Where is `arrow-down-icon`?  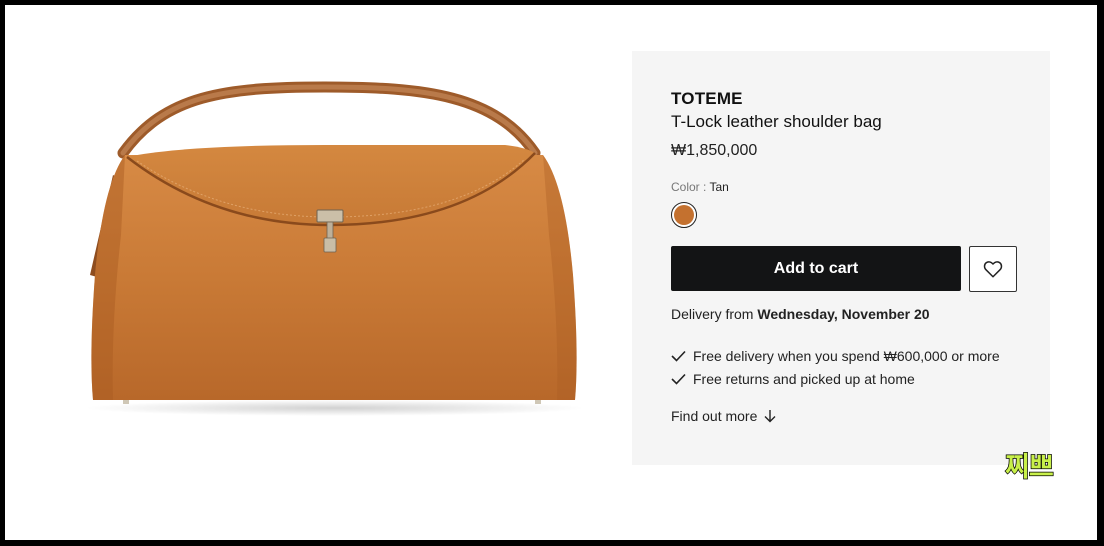
arrow-down-icon is located at coordinates (770, 416).